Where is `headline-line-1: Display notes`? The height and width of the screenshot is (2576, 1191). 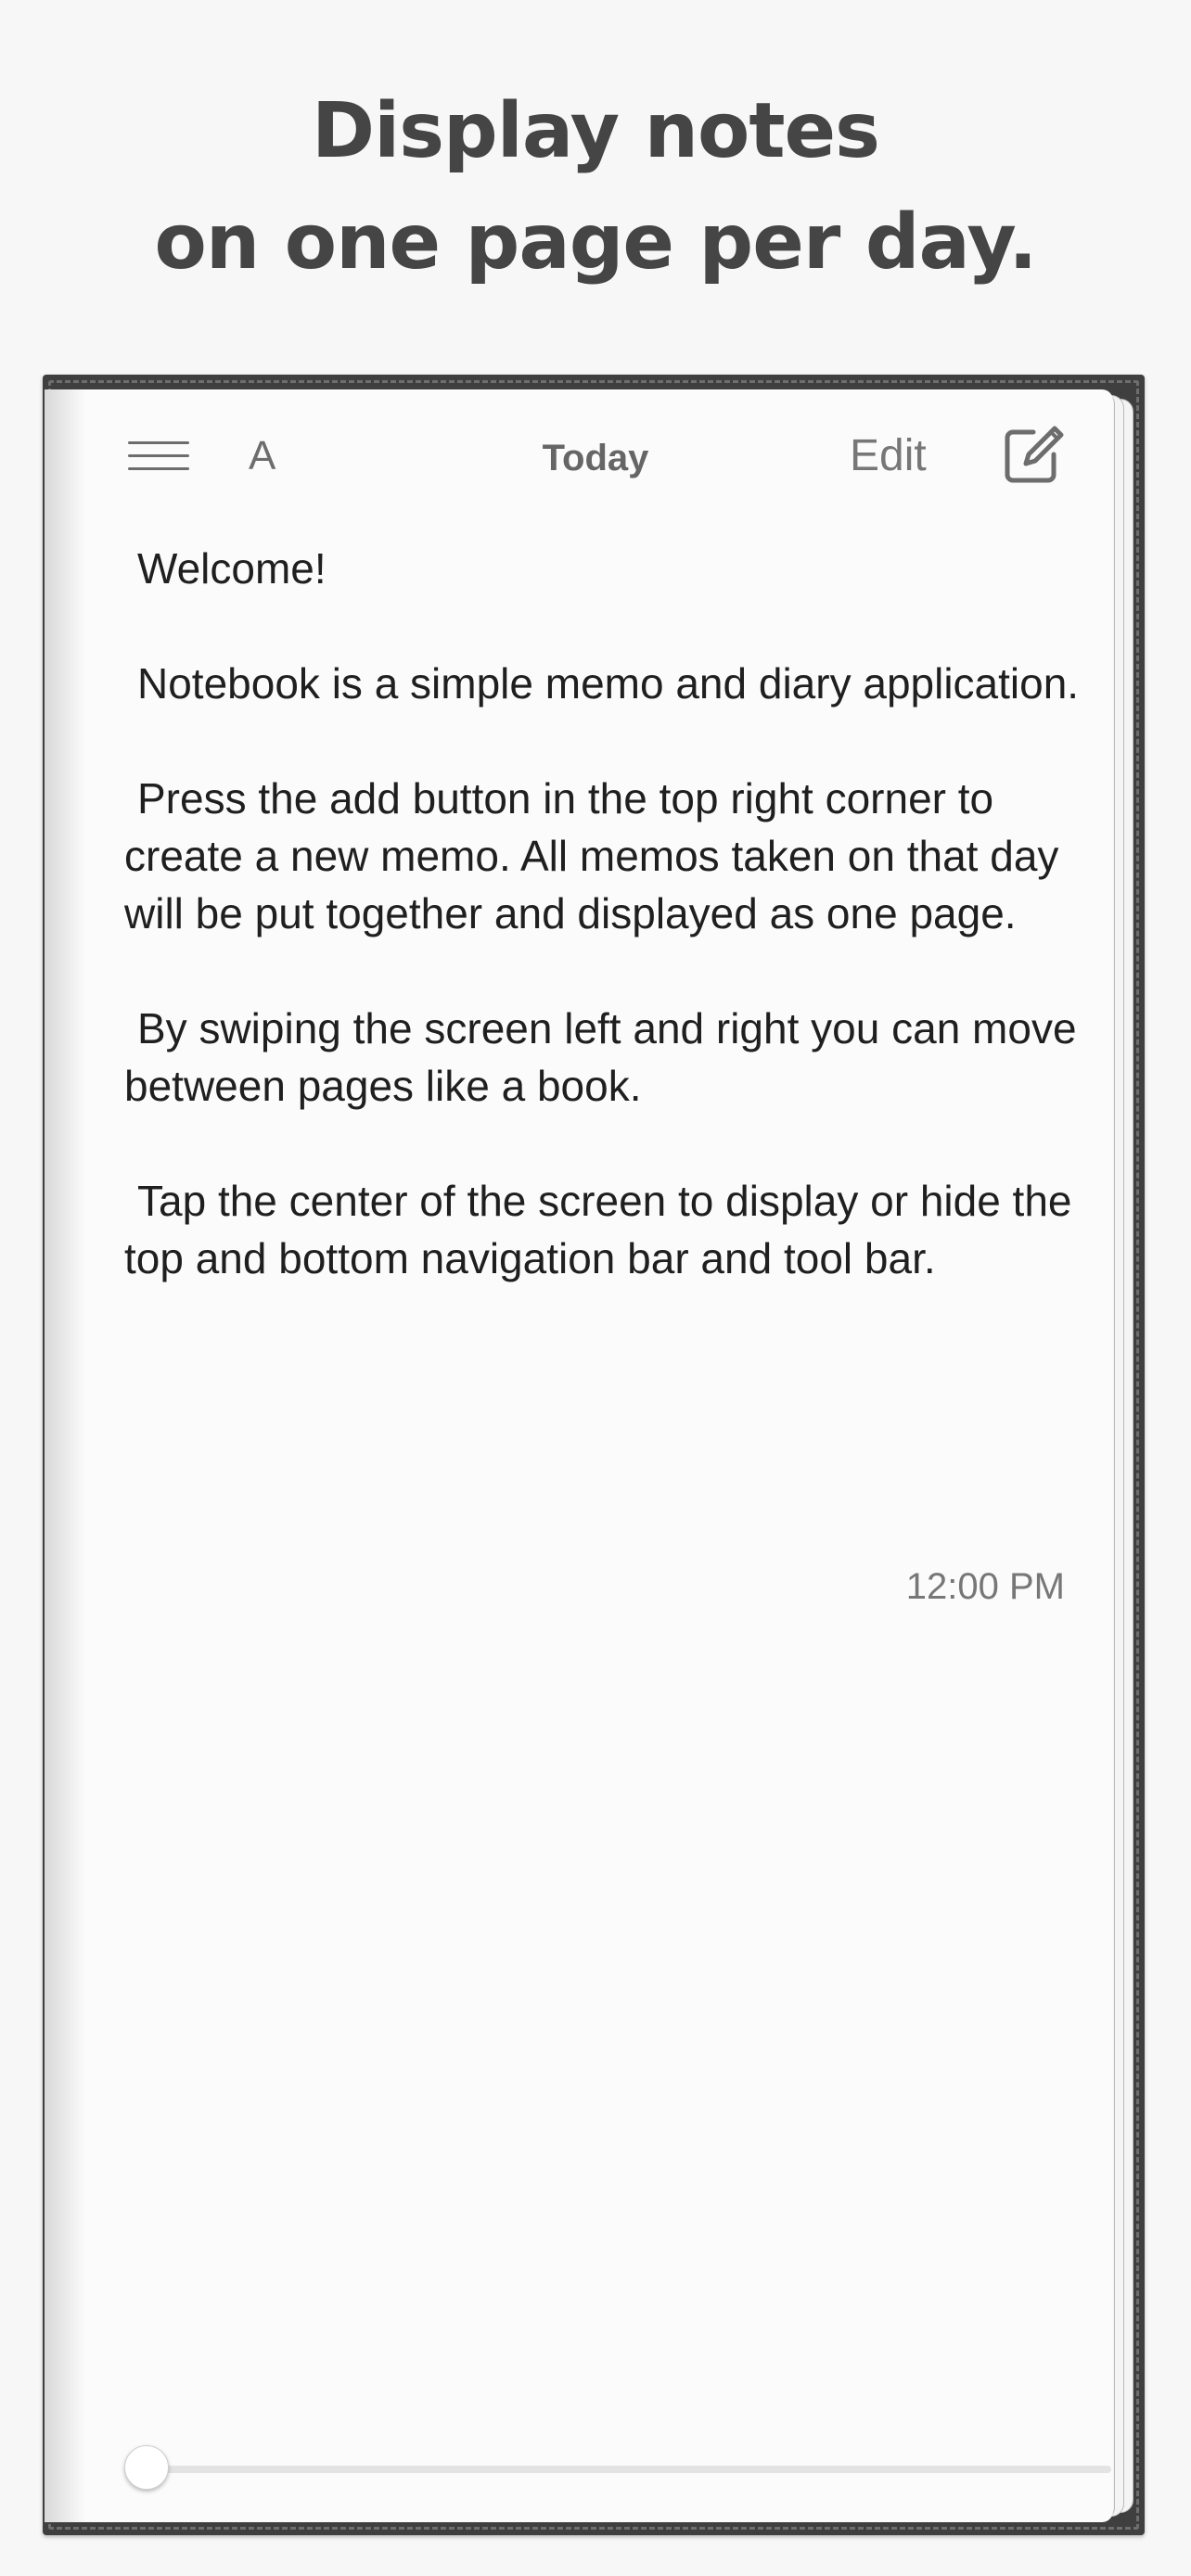
headline-line-1: Display notes is located at coordinates (596, 131).